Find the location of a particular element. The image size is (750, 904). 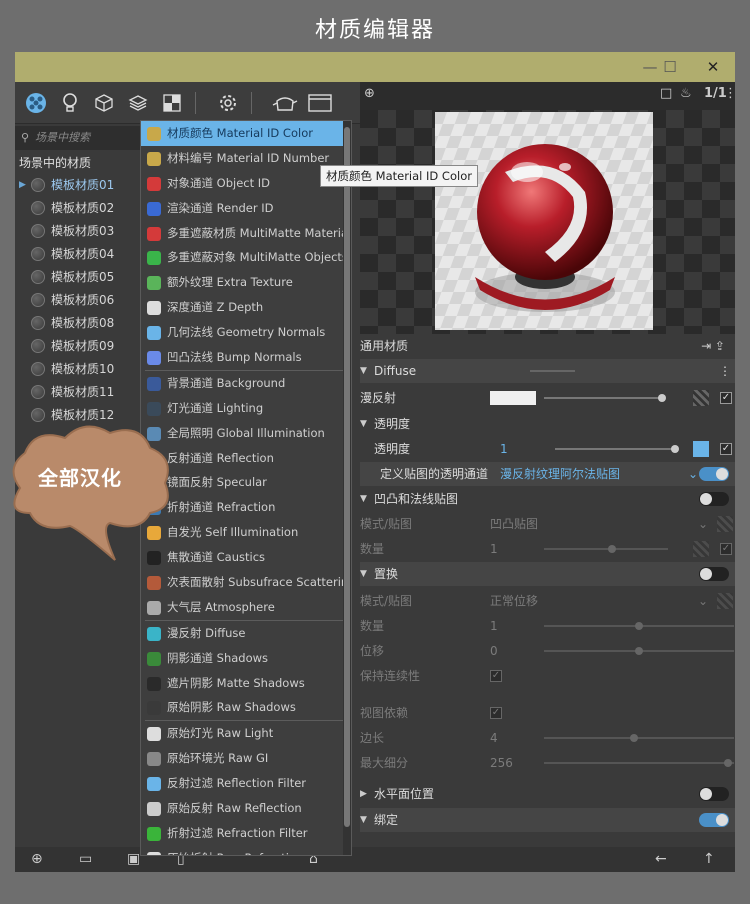

dropdown-item: 几何法线 Geometry Normals is located at coordinates (246, 332).